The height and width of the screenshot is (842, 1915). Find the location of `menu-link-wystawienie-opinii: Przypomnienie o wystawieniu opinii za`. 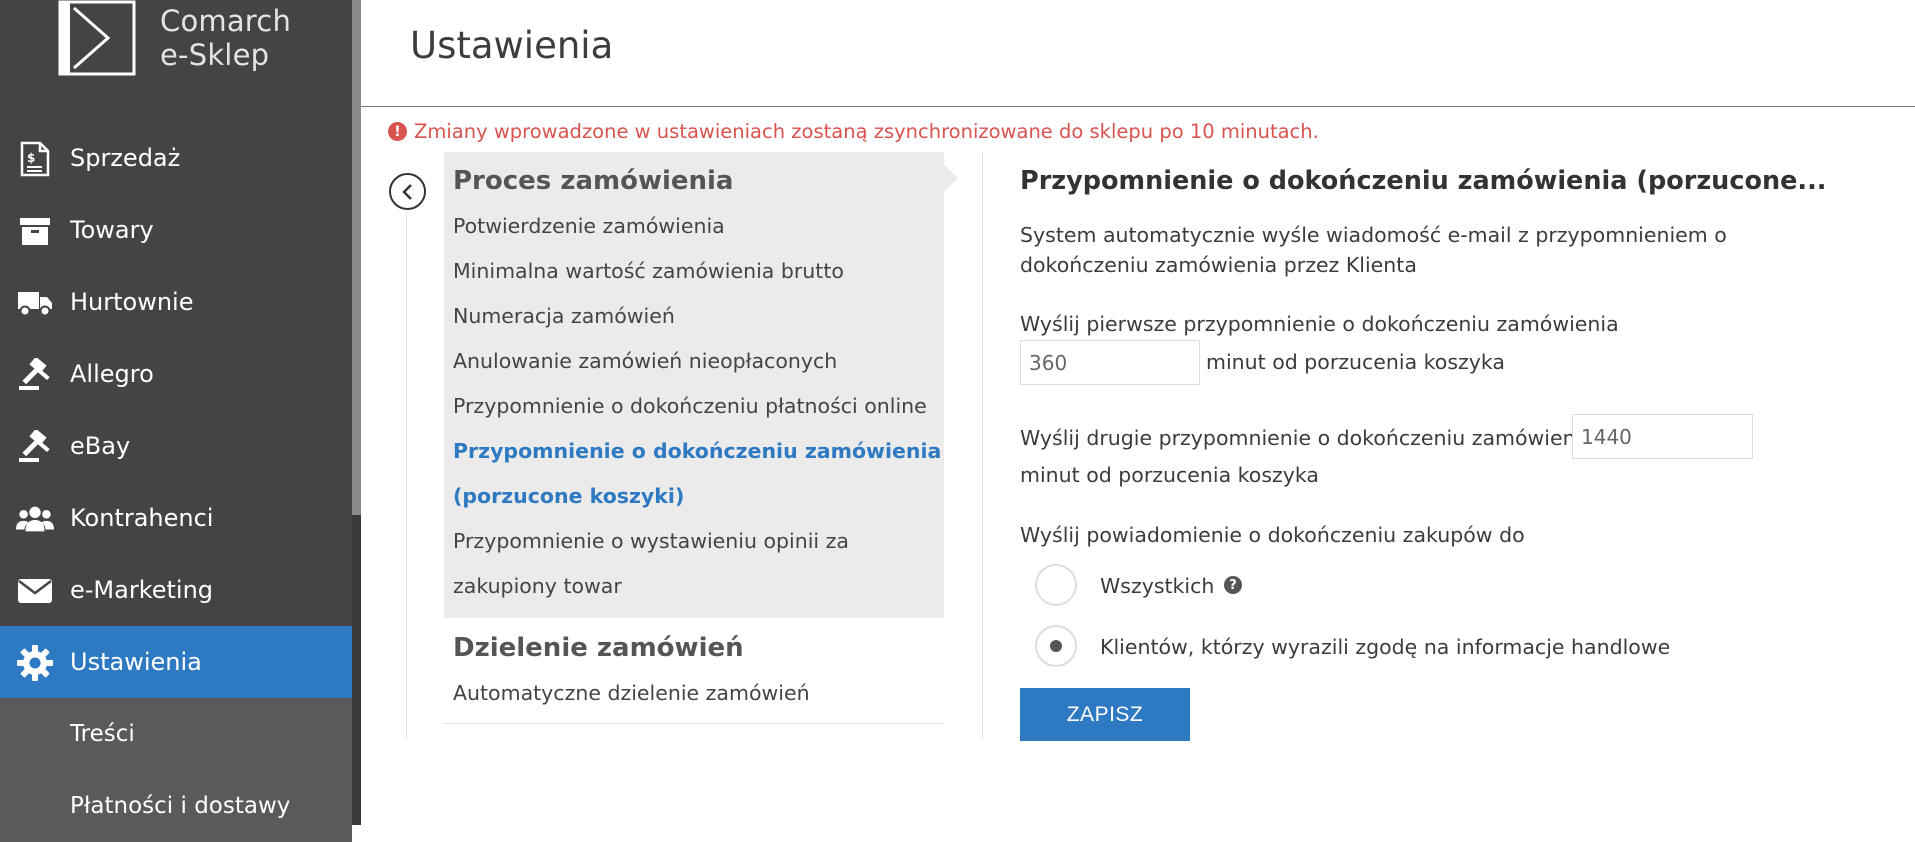

menu-link-wystawienie-opinii: Przypomnienie o wystawieniu opinii za is located at coordinates (651, 541).